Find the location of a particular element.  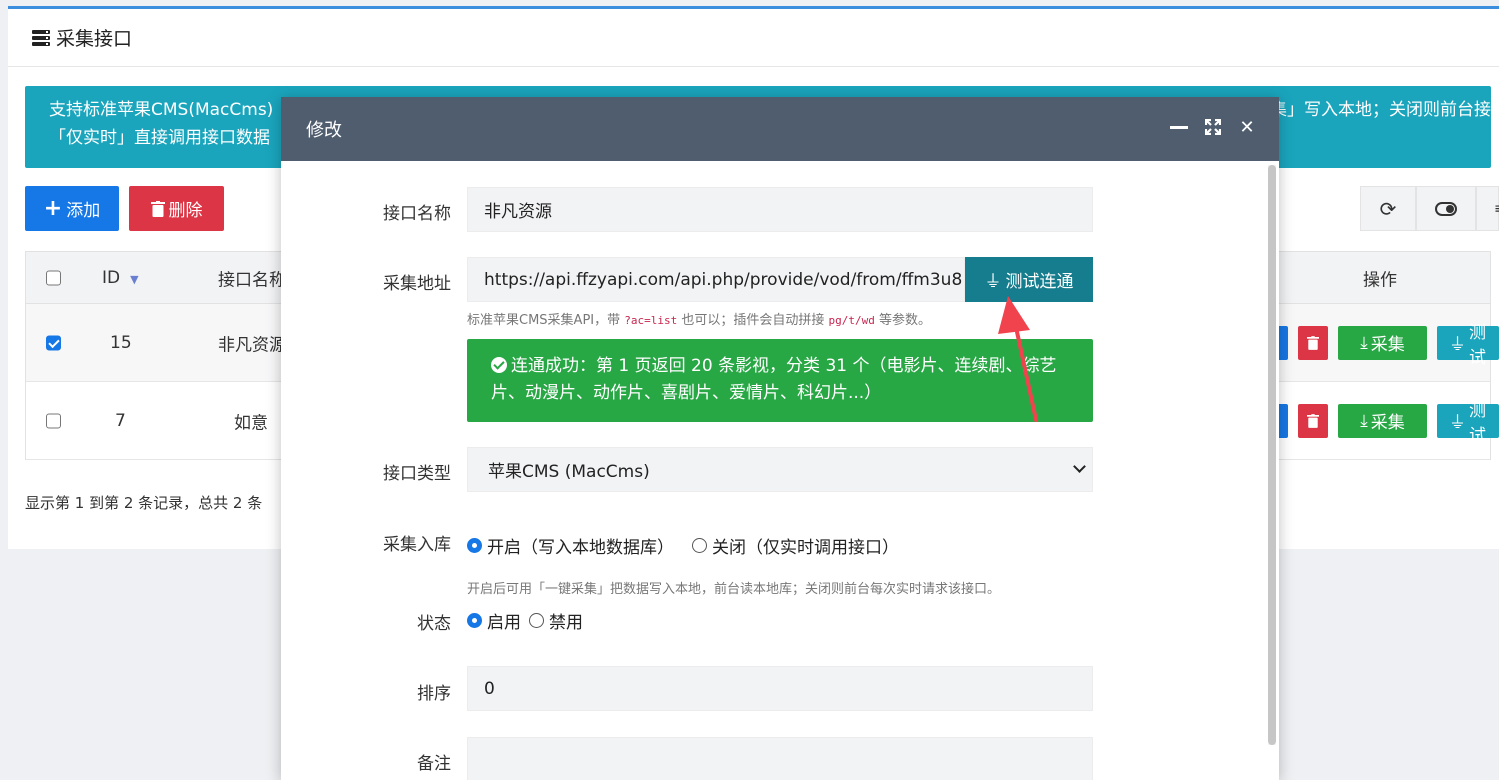

name-label: 接口名称 is located at coordinates (417, 214).